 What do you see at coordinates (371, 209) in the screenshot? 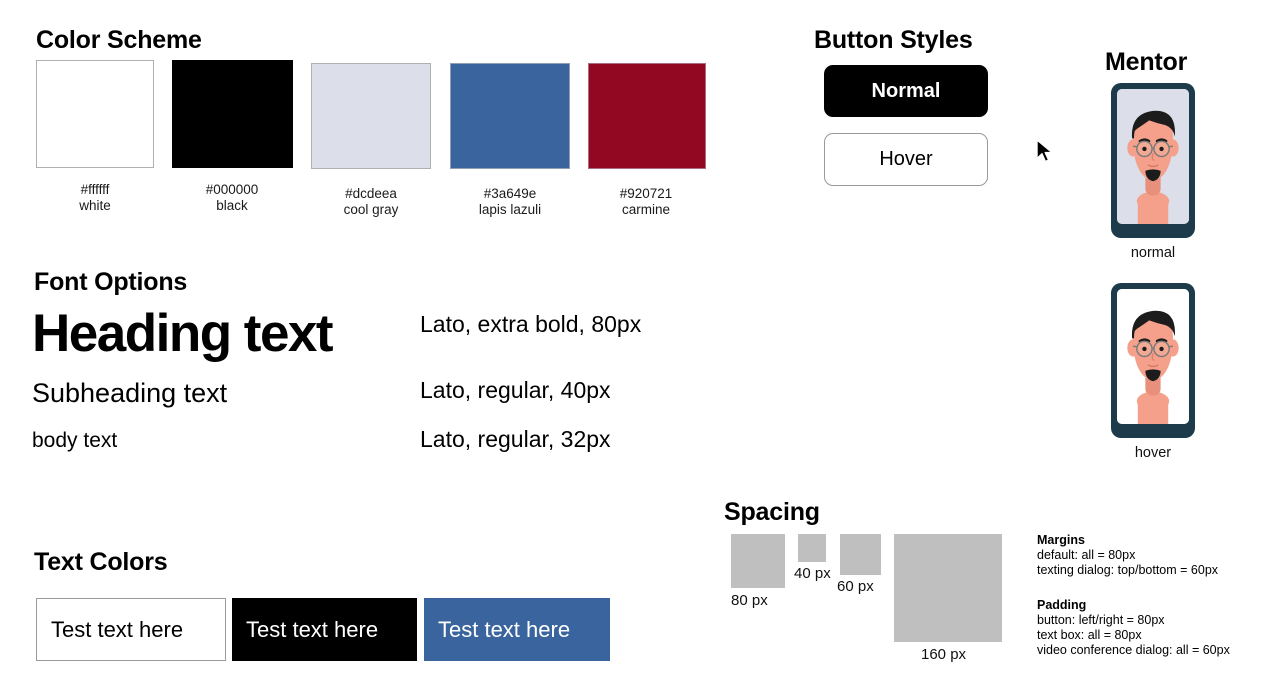
I see `swatch-name: cool gray` at bounding box center [371, 209].